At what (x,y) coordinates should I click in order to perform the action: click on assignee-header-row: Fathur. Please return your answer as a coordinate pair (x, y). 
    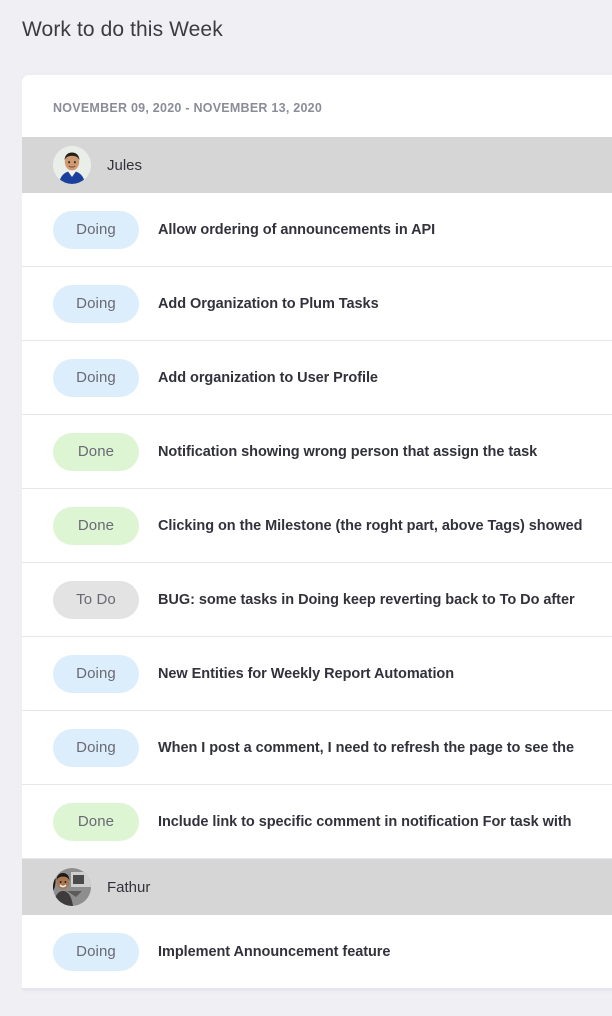
    Looking at the image, I should click on (317, 887).